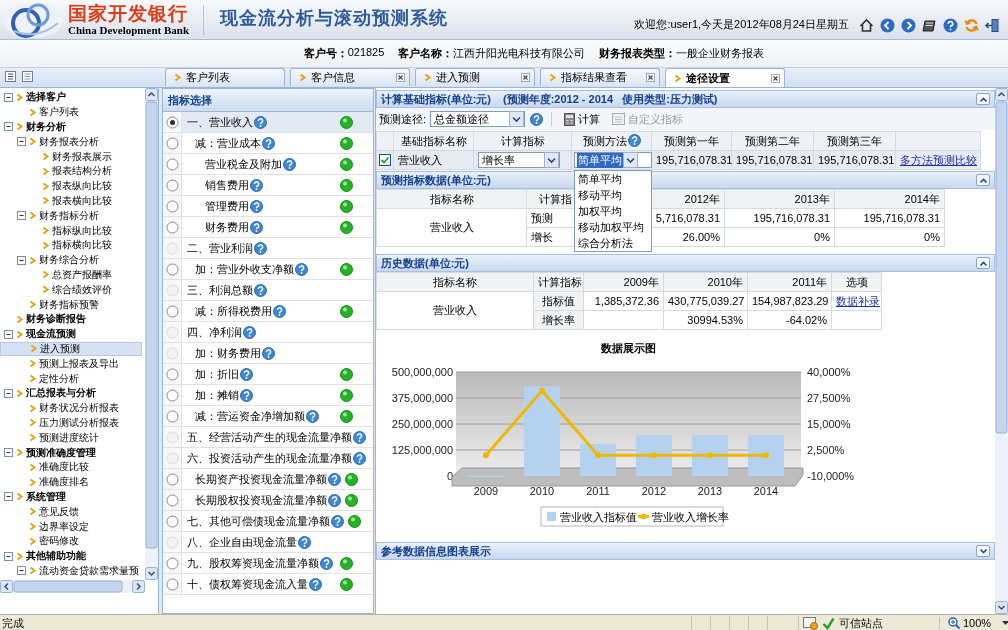  I want to click on list-view-icon, so click(27, 76).